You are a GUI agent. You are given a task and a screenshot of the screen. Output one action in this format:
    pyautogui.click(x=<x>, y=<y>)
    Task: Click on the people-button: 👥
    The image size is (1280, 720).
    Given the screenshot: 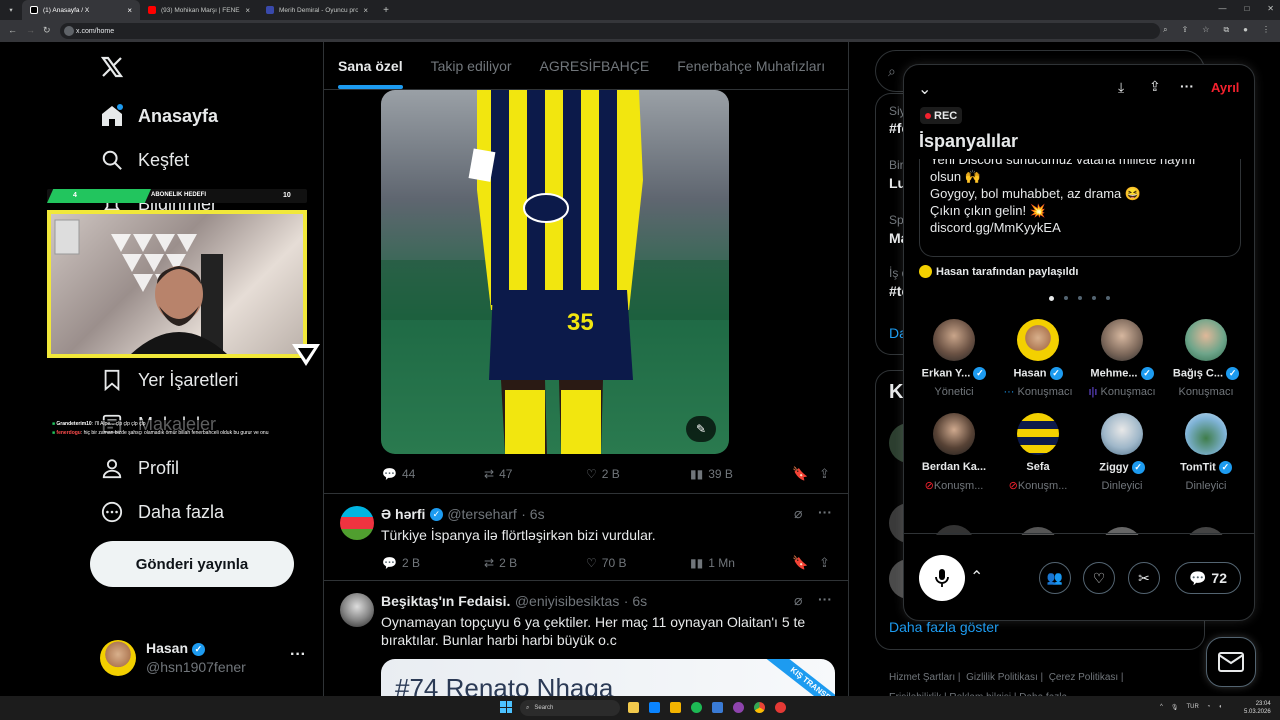 What is the action you would take?
    pyautogui.click(x=1055, y=578)
    